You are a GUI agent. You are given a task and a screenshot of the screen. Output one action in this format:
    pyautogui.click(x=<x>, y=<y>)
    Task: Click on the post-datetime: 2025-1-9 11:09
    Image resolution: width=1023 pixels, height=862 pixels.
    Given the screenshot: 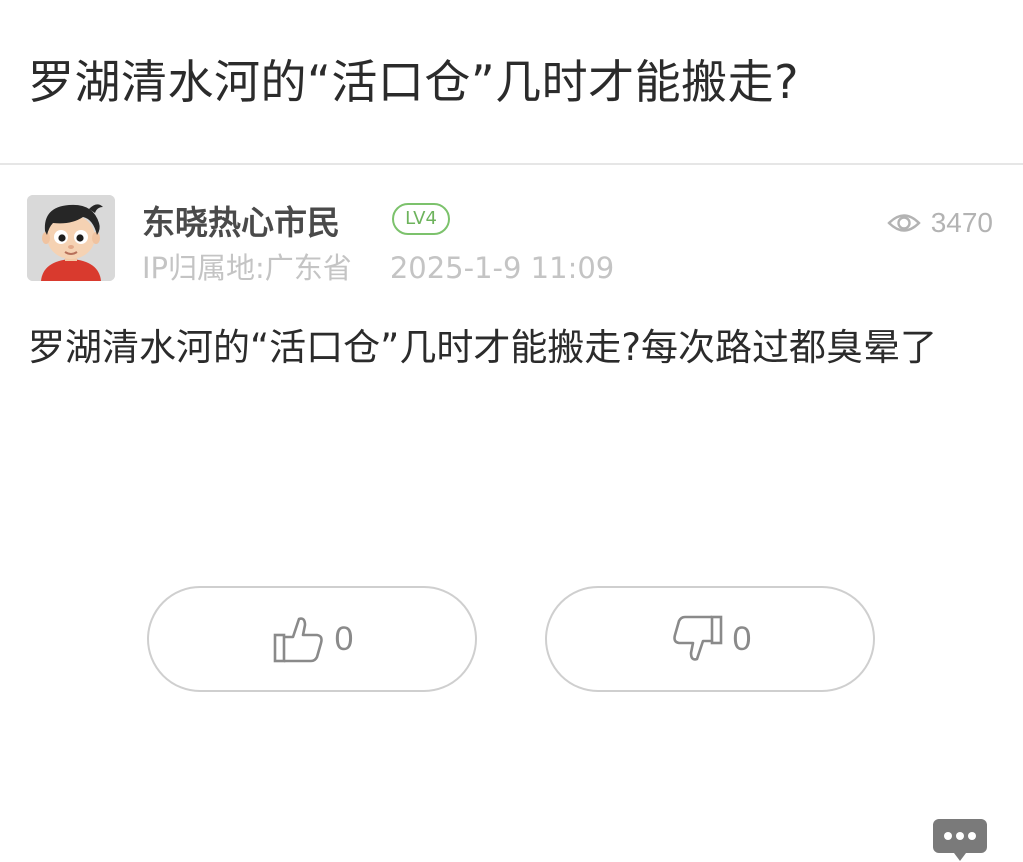 What is the action you would take?
    pyautogui.click(x=502, y=268)
    